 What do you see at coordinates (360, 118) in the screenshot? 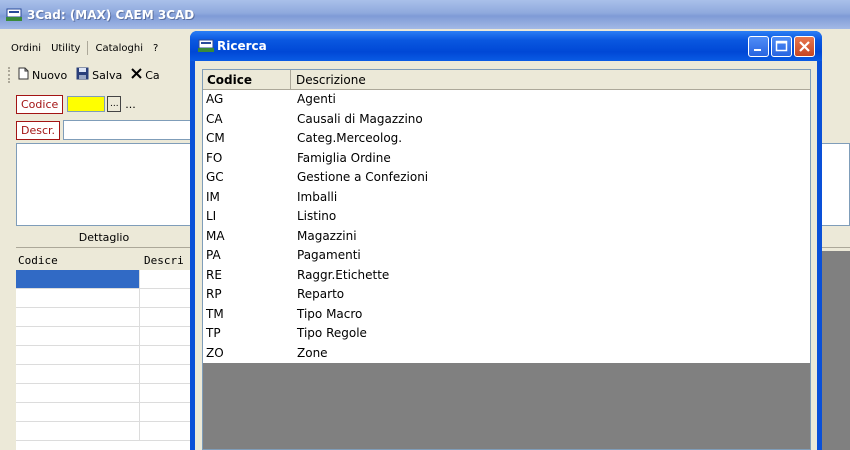
I see `row-descrizione: Causali di Magazzino` at bounding box center [360, 118].